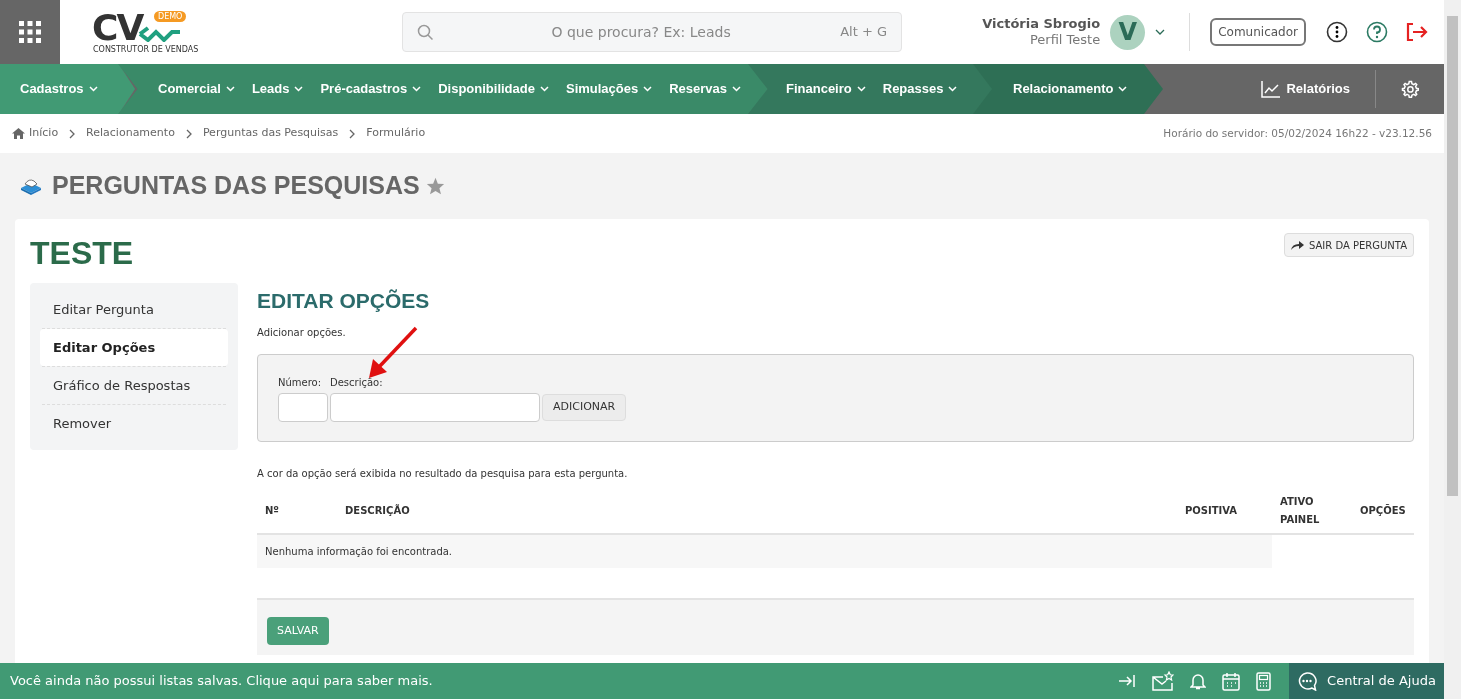  What do you see at coordinates (302, 333) in the screenshot?
I see `section-hint: Adicionar opções.` at bounding box center [302, 333].